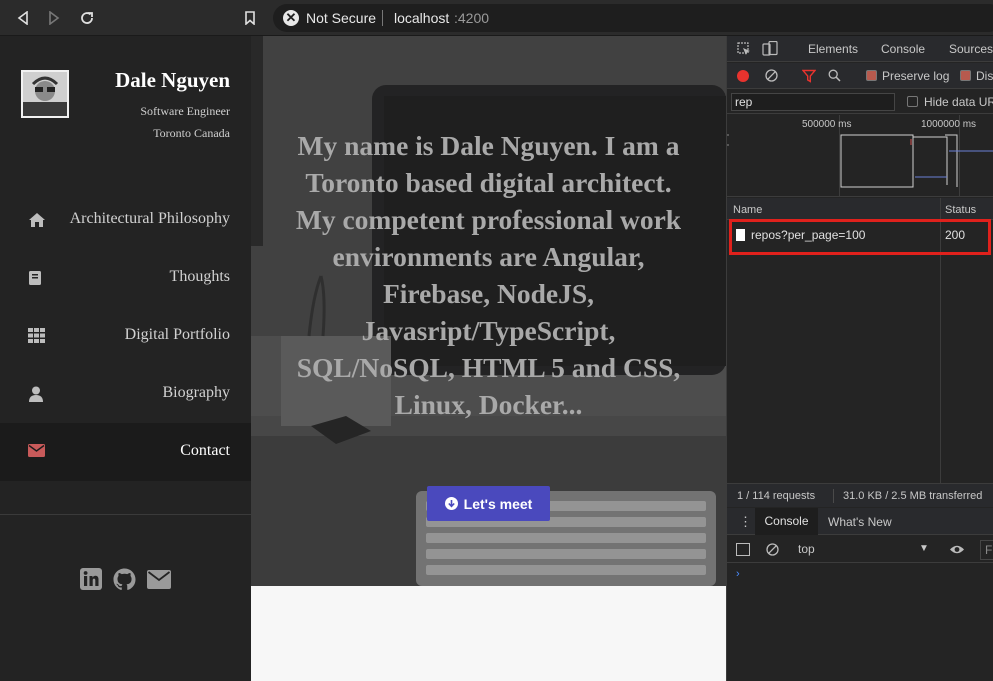  I want to click on lets-meet-button: Let's meet, so click(488, 503).